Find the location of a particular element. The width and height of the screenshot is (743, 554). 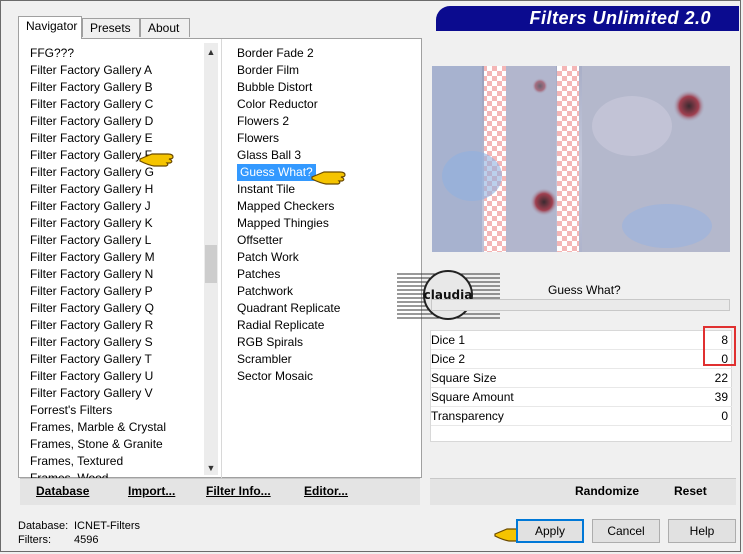

filter-item: Border Film is located at coordinates (324, 70).